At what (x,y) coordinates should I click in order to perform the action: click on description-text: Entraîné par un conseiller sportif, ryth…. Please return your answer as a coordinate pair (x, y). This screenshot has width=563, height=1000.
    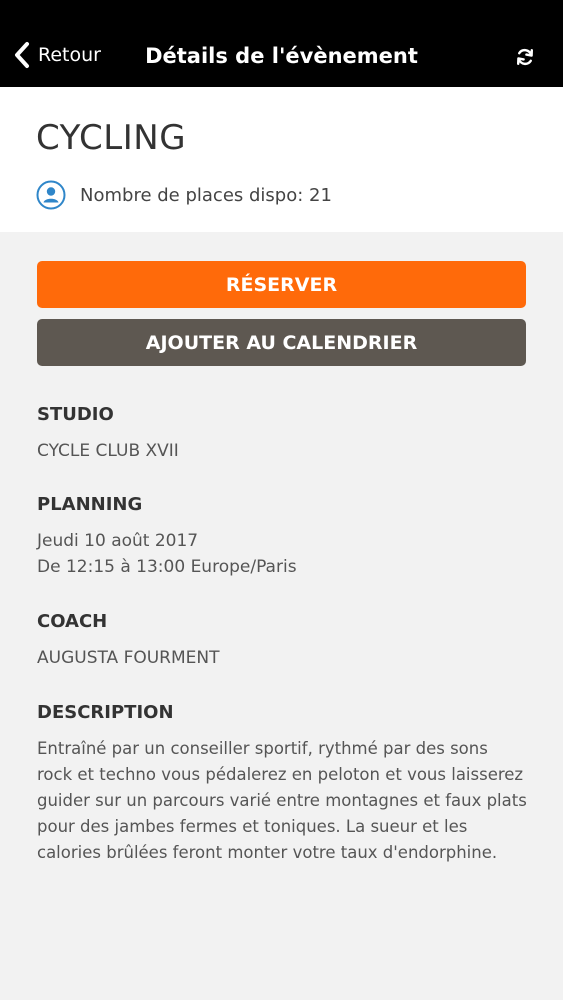
    Looking at the image, I should click on (282, 800).